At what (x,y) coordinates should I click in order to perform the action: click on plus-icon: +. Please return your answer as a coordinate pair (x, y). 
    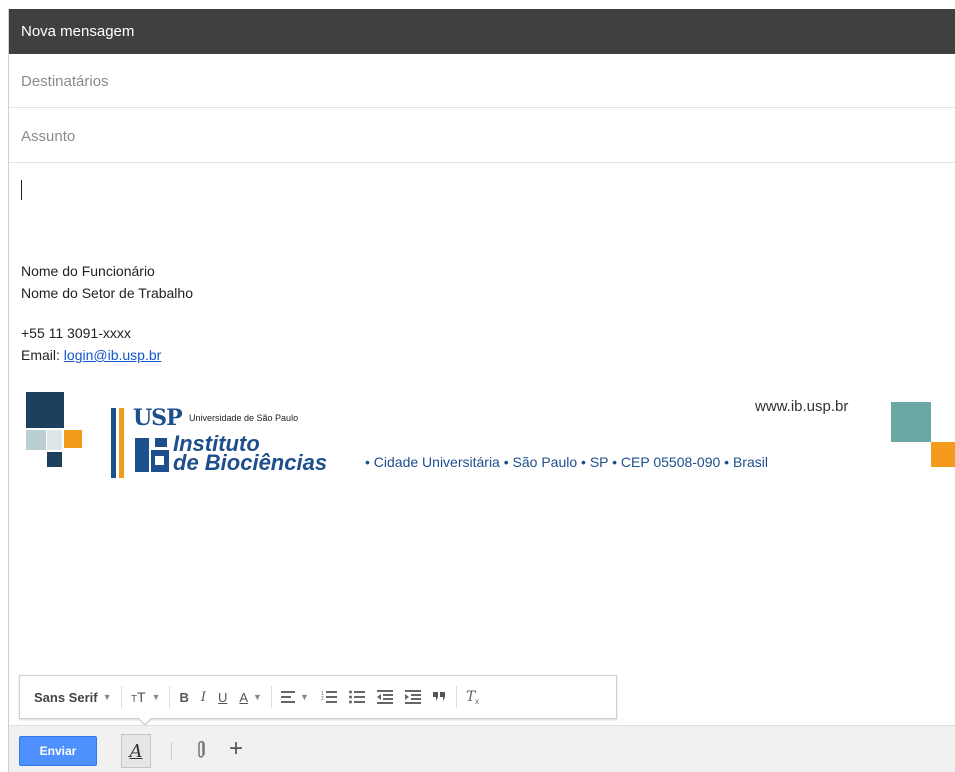
    Looking at the image, I should click on (236, 749).